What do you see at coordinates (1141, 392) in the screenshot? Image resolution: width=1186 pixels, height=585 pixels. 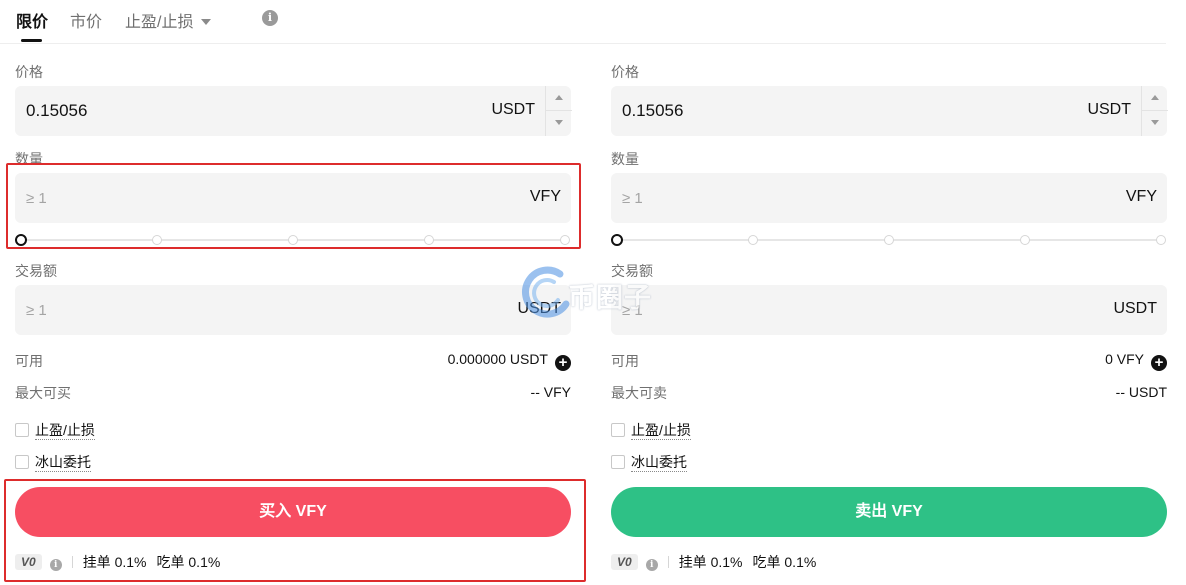 I see `max-sell-value: -- USDT` at bounding box center [1141, 392].